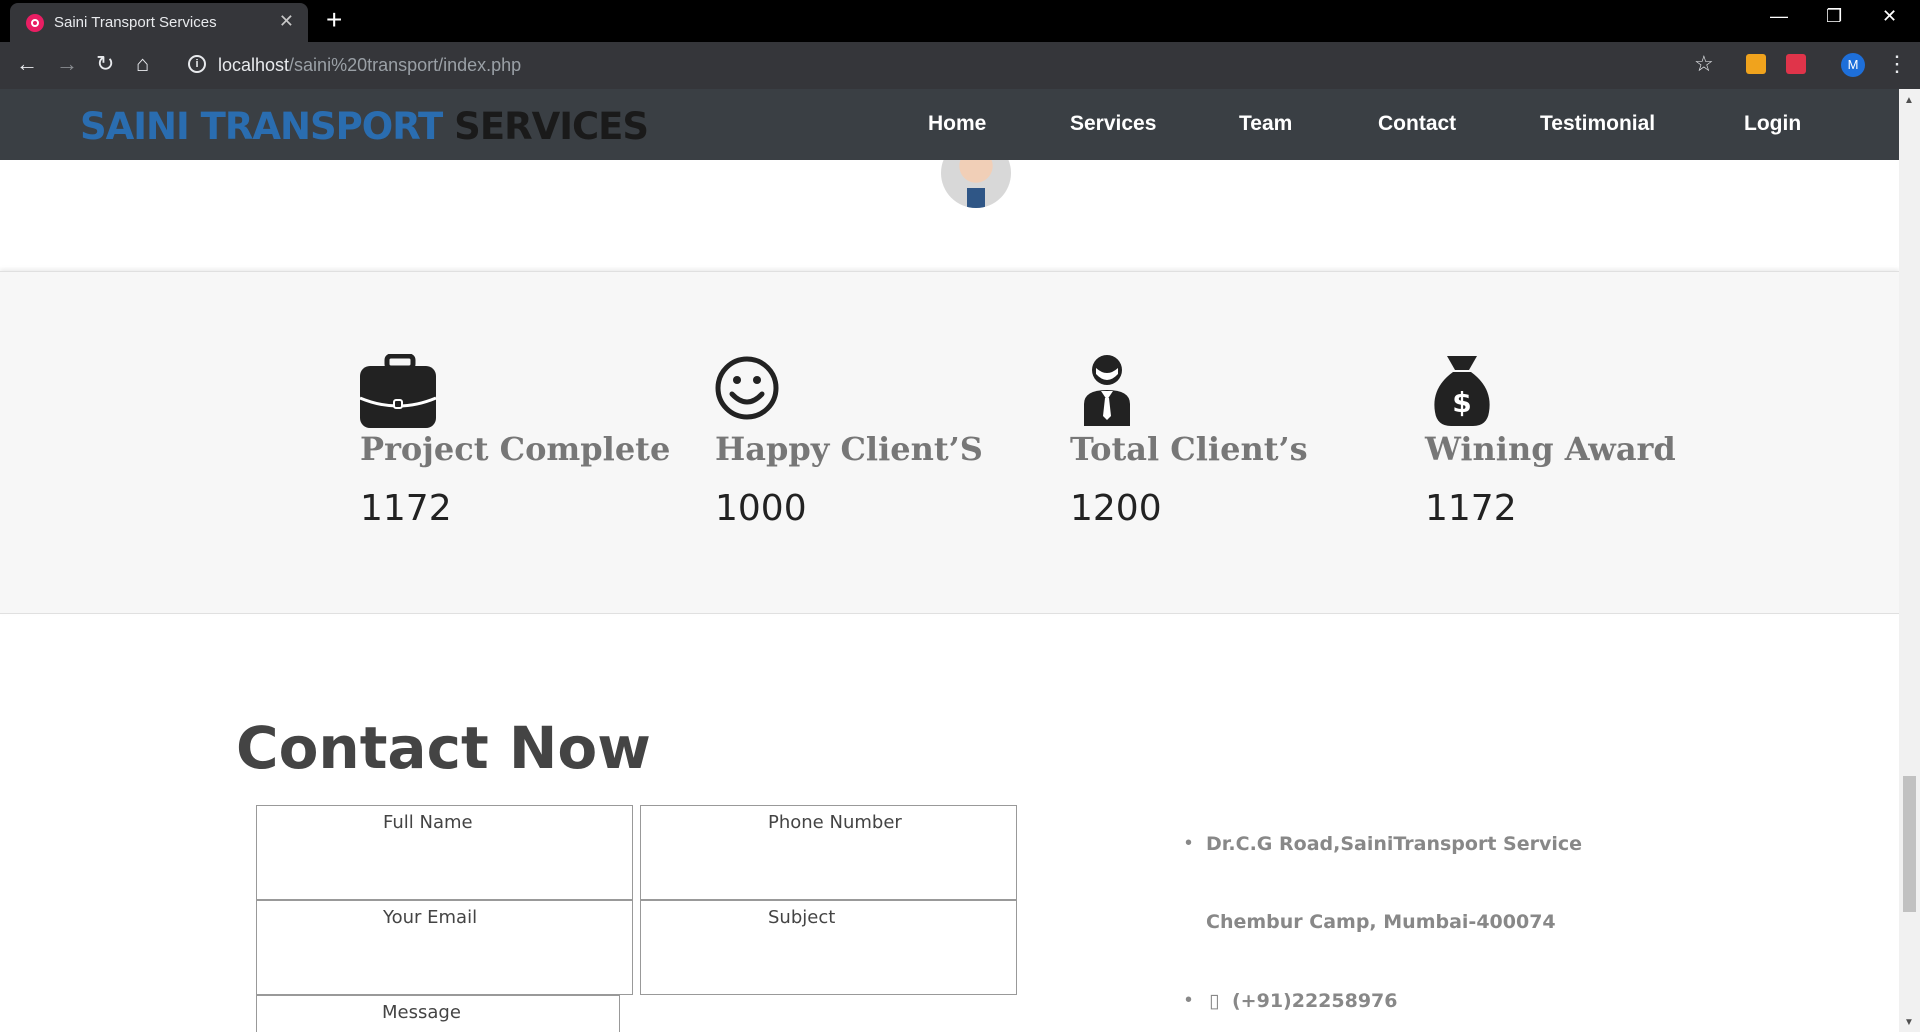 This screenshot has height=1032, width=1920. Describe the element at coordinates (1853, 65) in the screenshot. I see `profile-avatar: M` at that location.